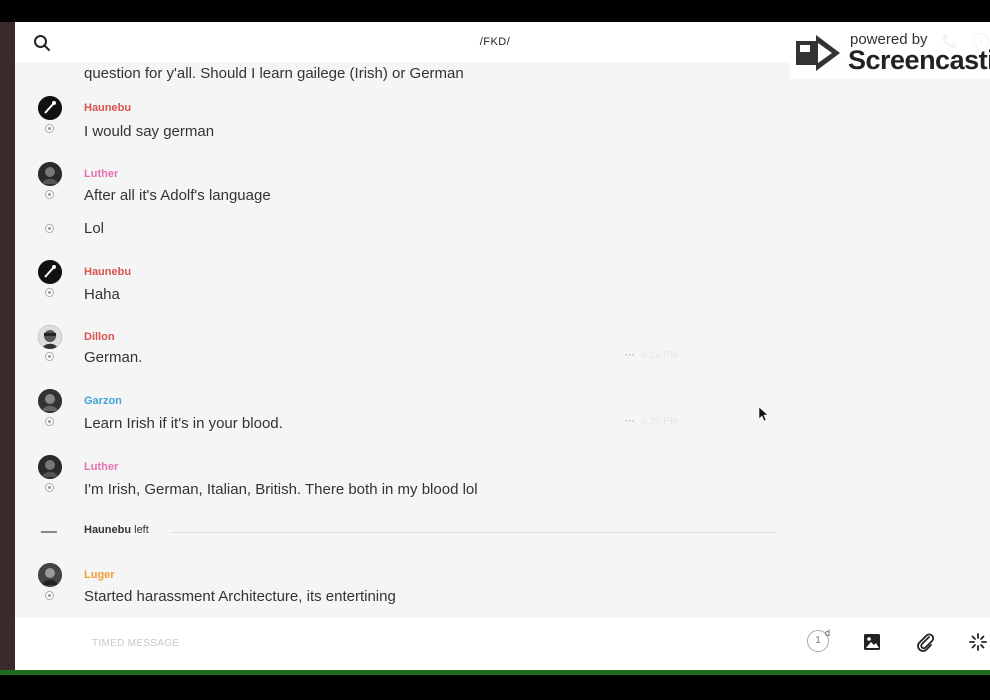 Image resolution: width=990 pixels, height=700 pixels. I want to click on message-text: German., so click(113, 357).